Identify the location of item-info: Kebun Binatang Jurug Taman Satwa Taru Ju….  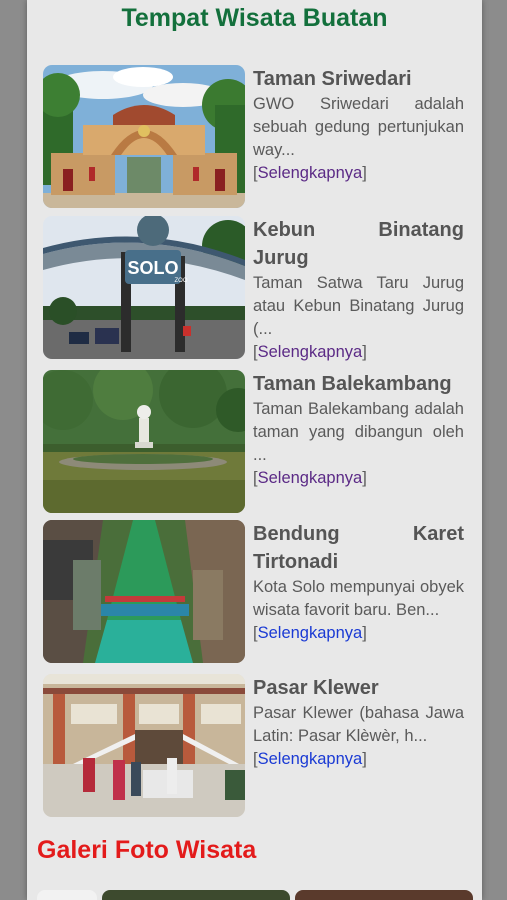
(358, 290).